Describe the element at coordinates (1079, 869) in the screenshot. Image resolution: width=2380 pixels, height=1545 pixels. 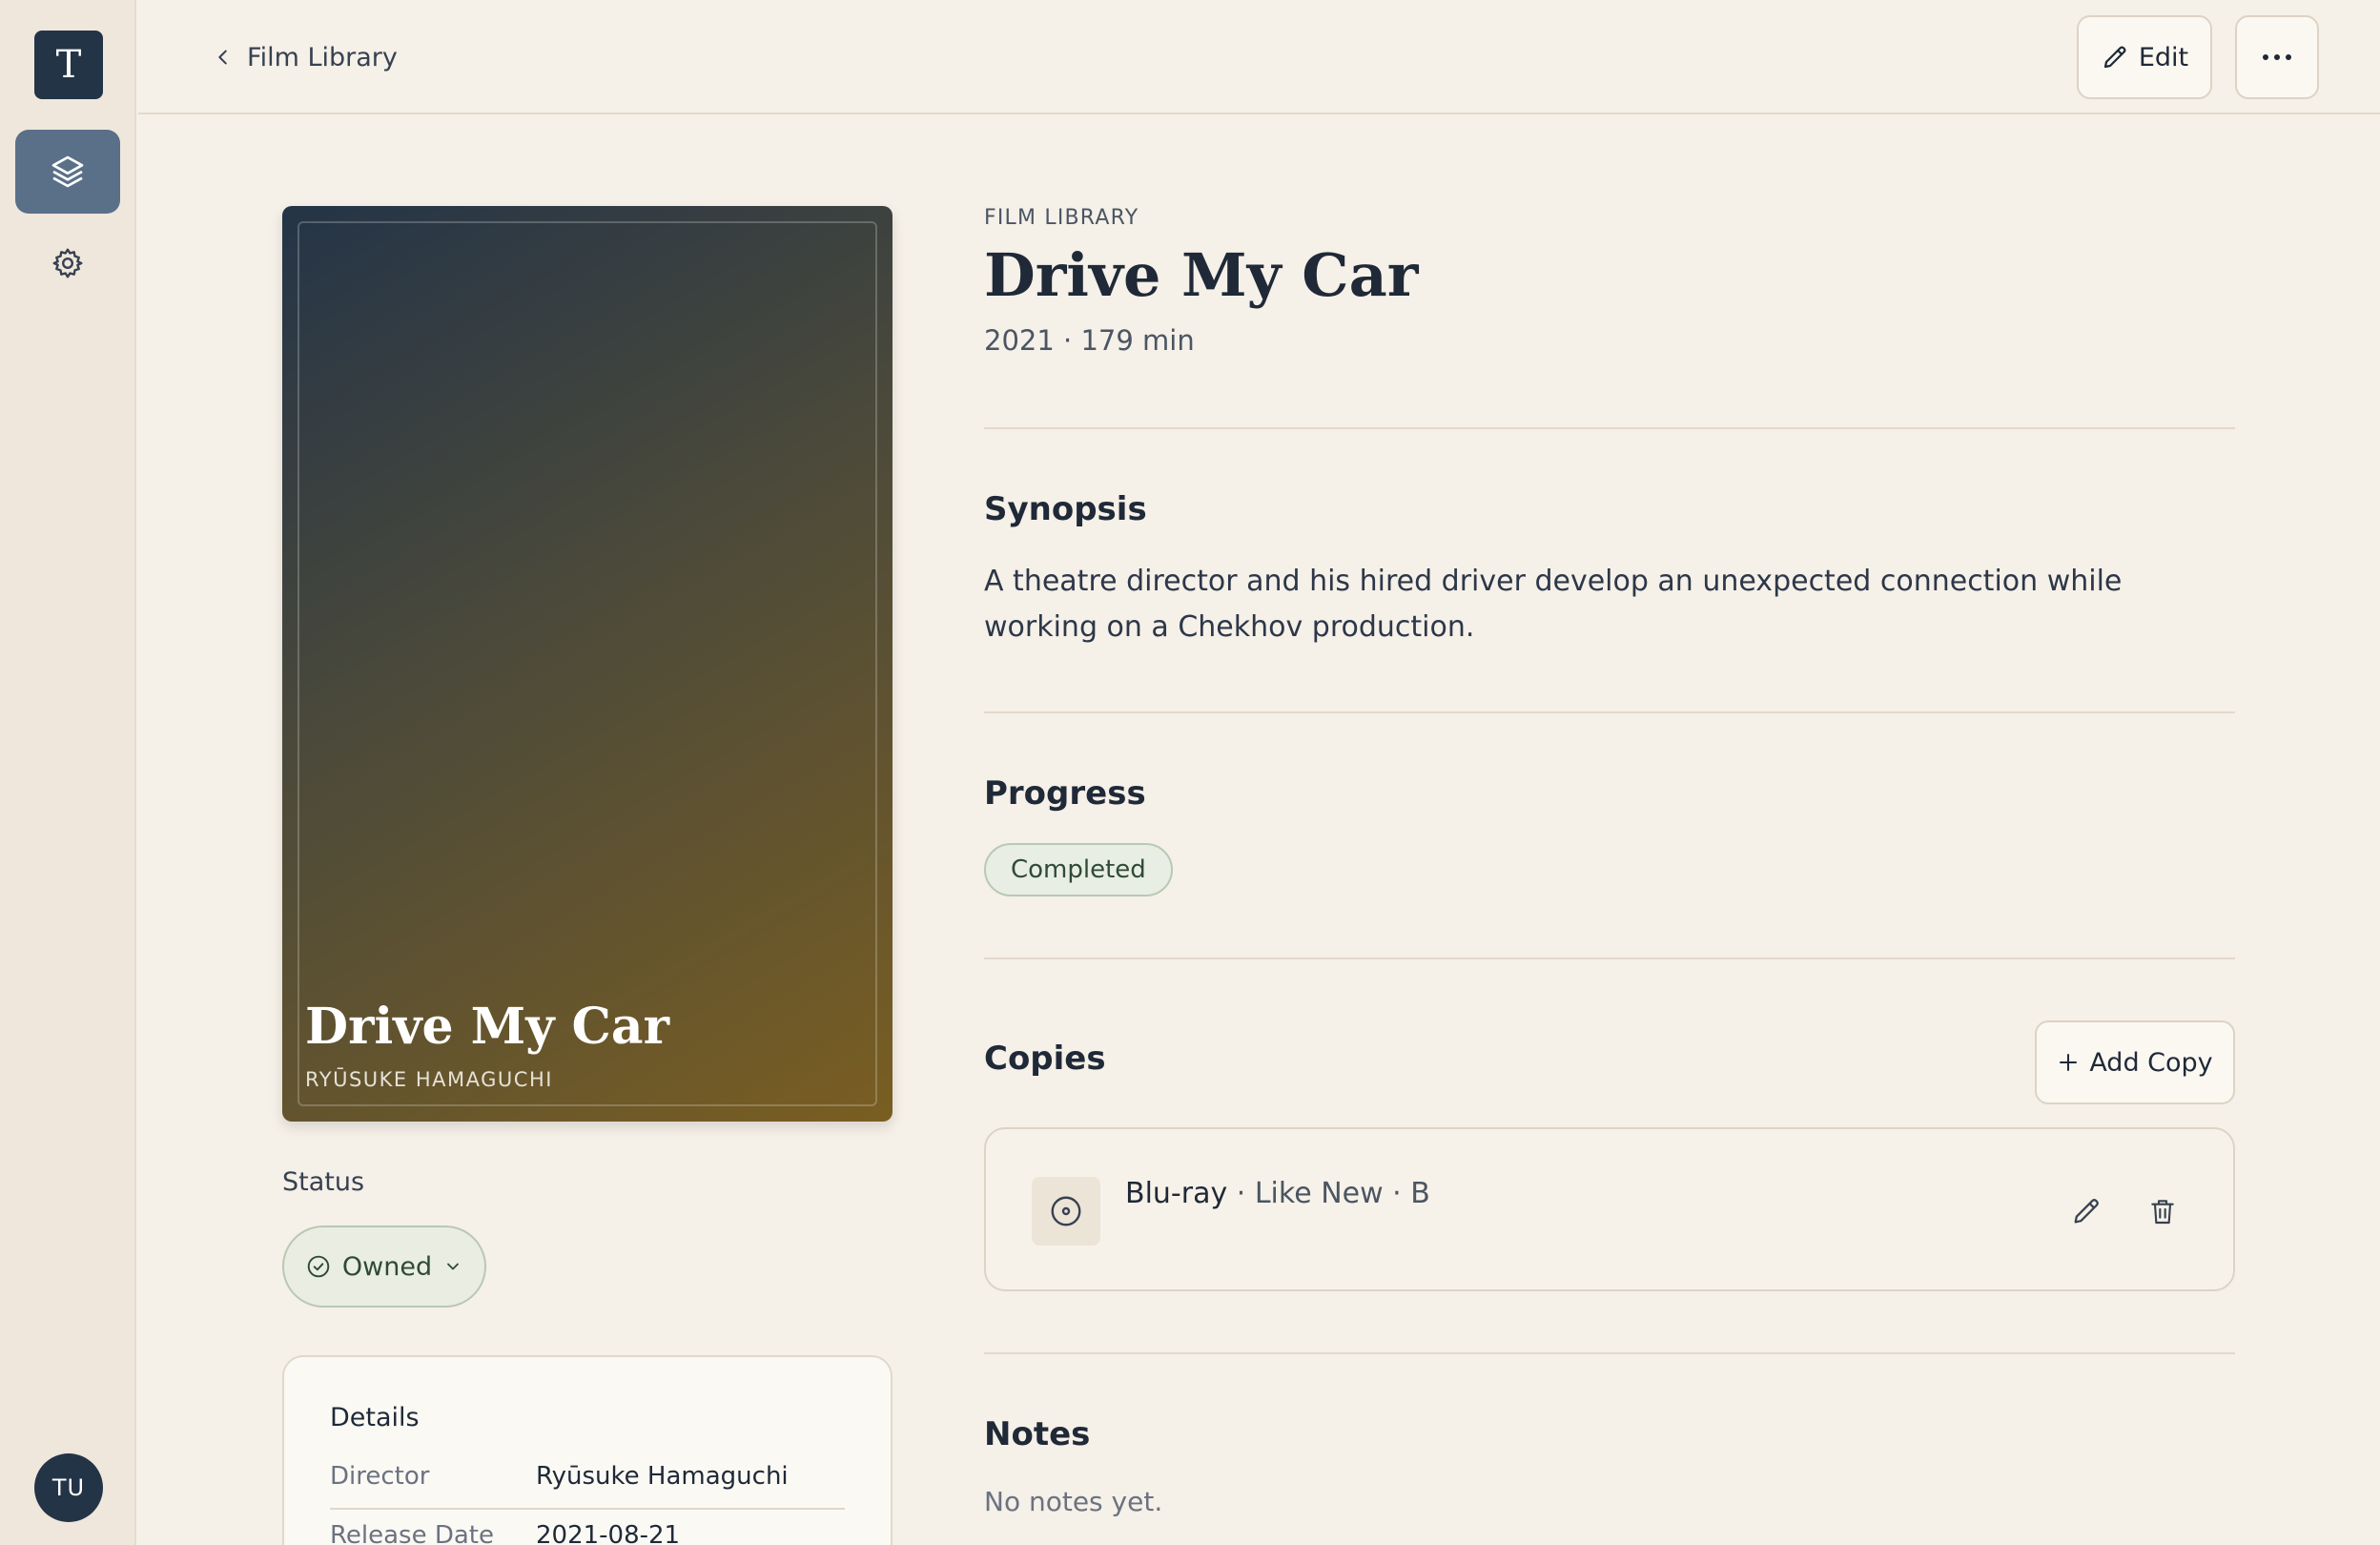
I see `progress-badge: Completed` at that location.